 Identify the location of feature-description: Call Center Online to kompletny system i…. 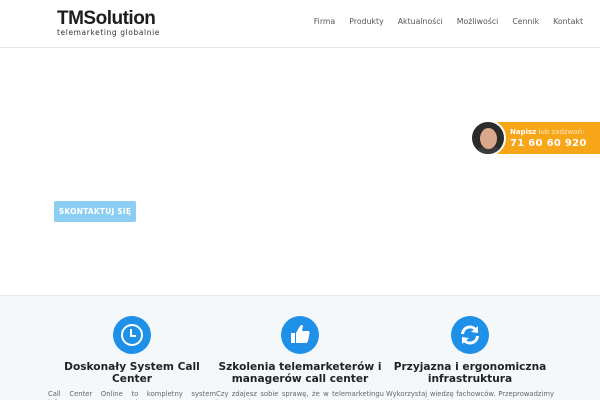
(132, 395).